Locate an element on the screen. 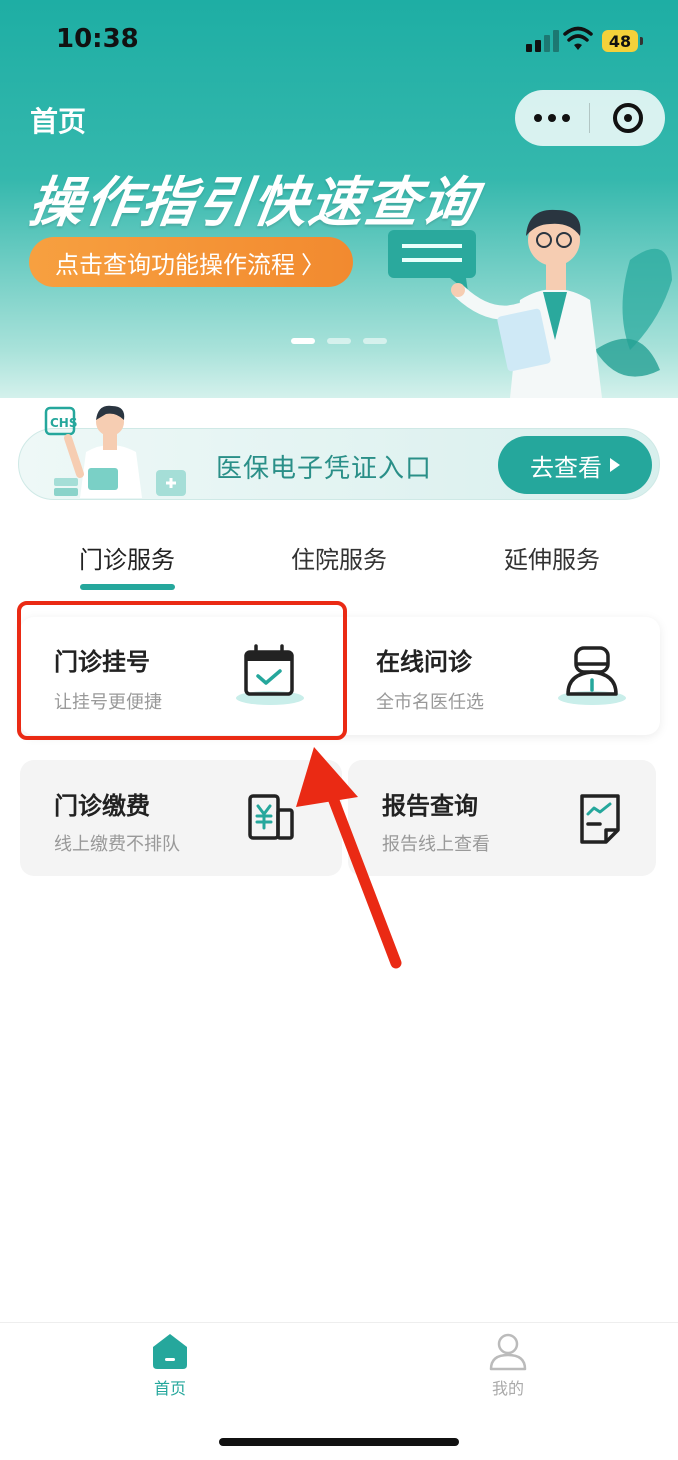 The width and height of the screenshot is (678, 1460). banner-pagination is located at coordinates (339, 341).